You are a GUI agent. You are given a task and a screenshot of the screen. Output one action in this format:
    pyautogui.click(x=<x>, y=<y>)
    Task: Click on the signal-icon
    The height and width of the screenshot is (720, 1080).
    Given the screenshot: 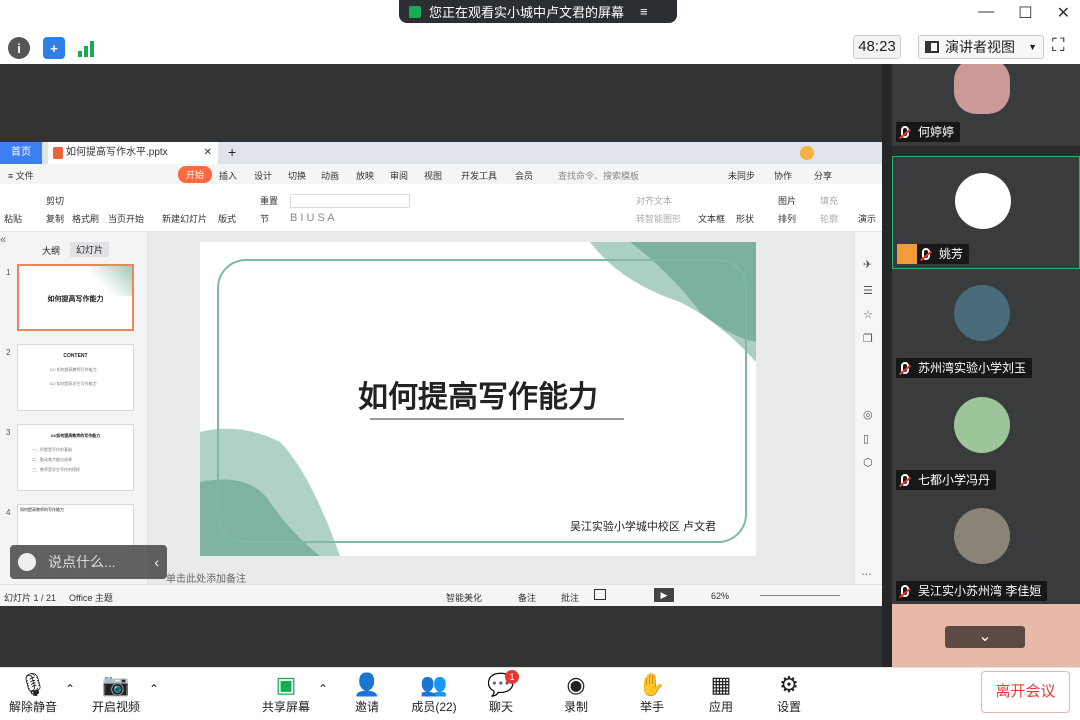 What is the action you would take?
    pyautogui.click(x=88, y=48)
    